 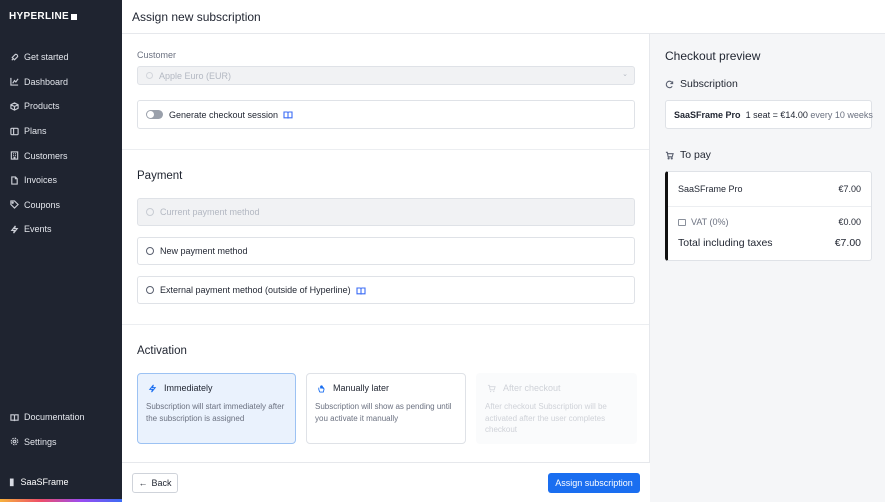 What do you see at coordinates (204, 251) in the screenshot?
I see `payment-option-label: New payment method` at bounding box center [204, 251].